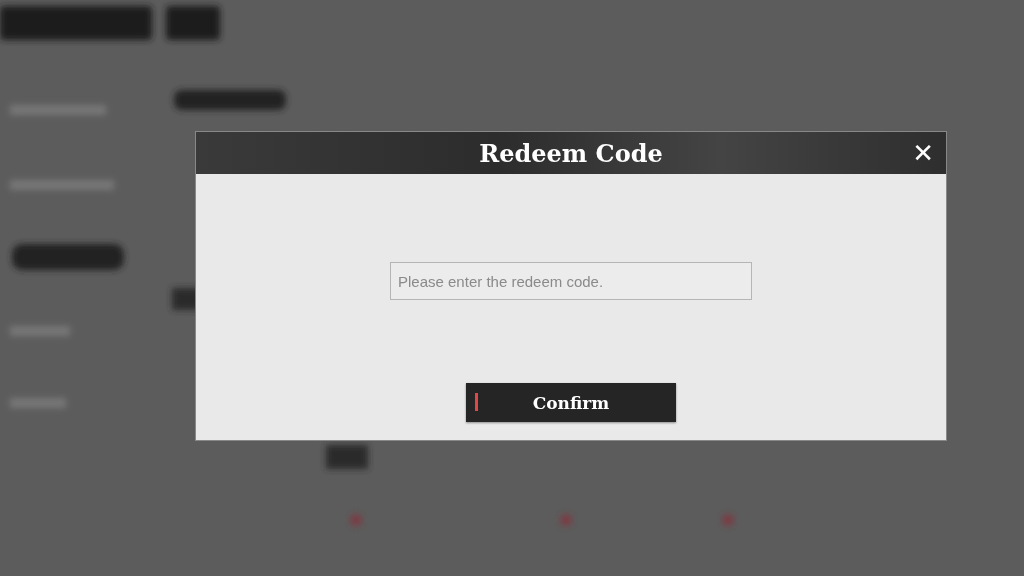 The image size is (1024, 576). Describe the element at coordinates (571, 281) in the screenshot. I see `redeem-code-input: Please enter the redeem code.` at that location.